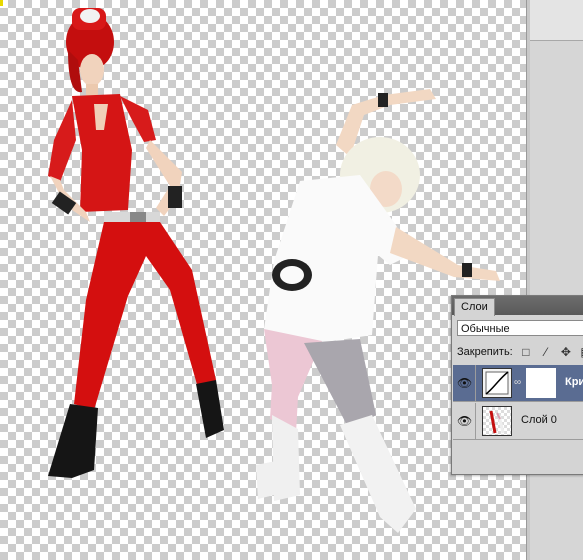 The image size is (583, 560). What do you see at coordinates (566, 352) in the screenshot?
I see `lock-move-icon: ✥` at bounding box center [566, 352].